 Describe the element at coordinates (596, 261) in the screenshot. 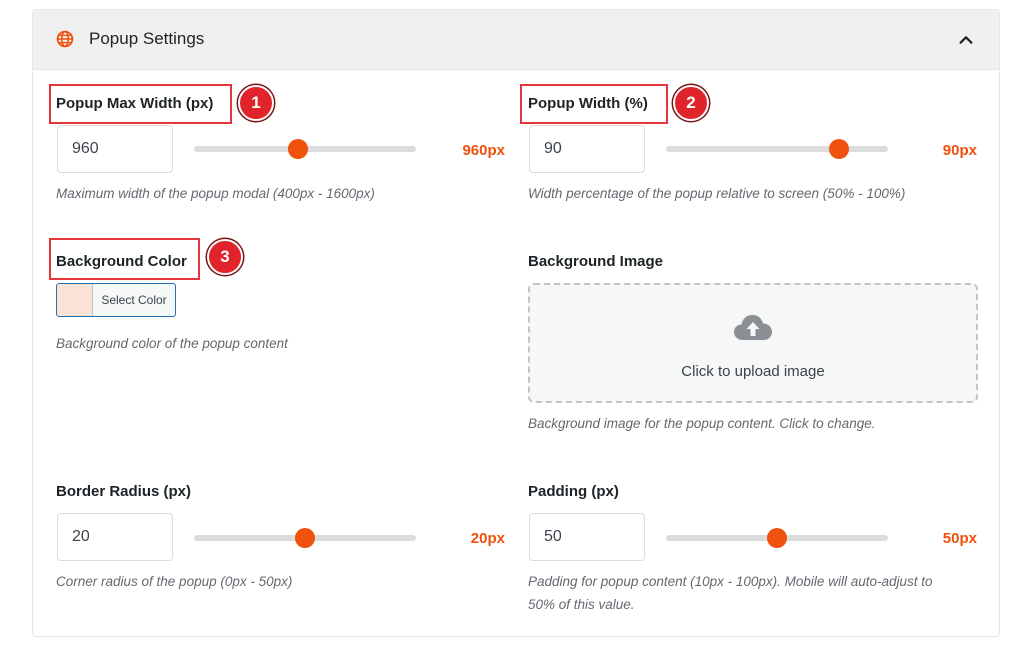

I see `bg-image-label: Background Image` at that location.